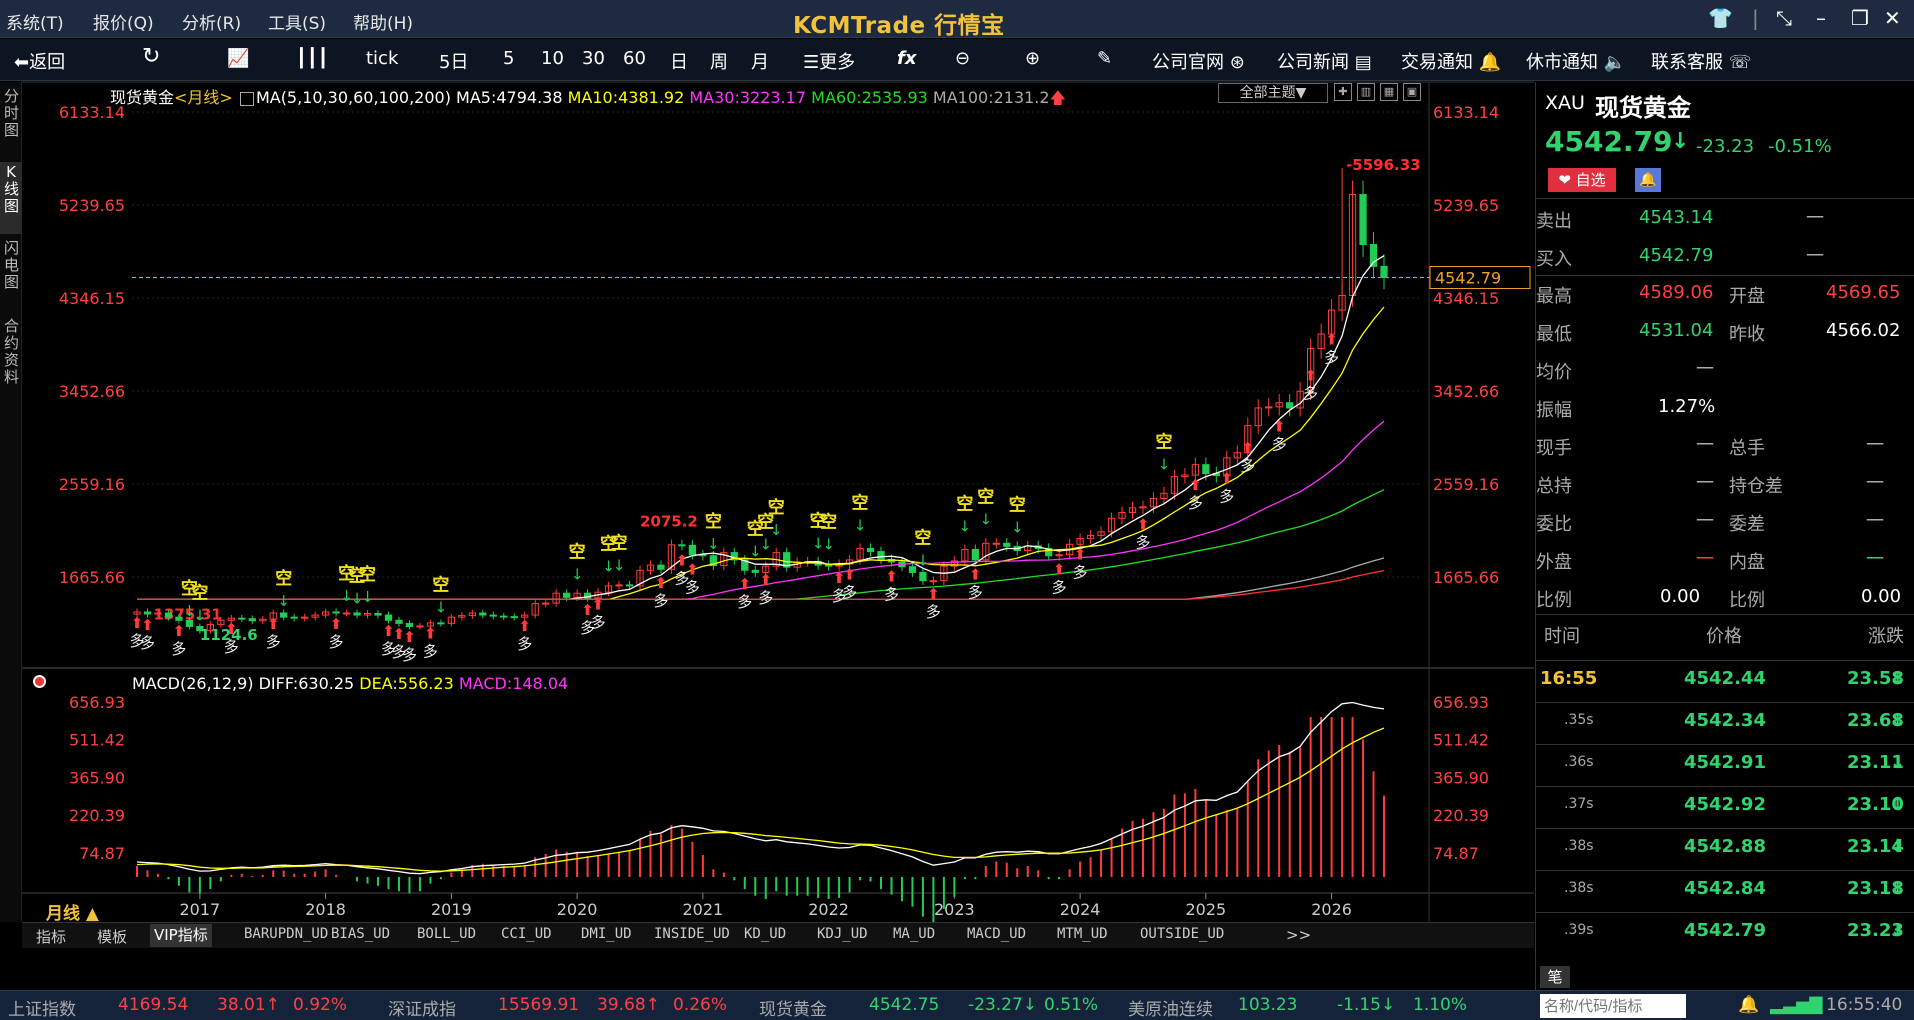  What do you see at coordinates (1747, 296) in the screenshot?
I see `open-label: 开盘` at bounding box center [1747, 296].